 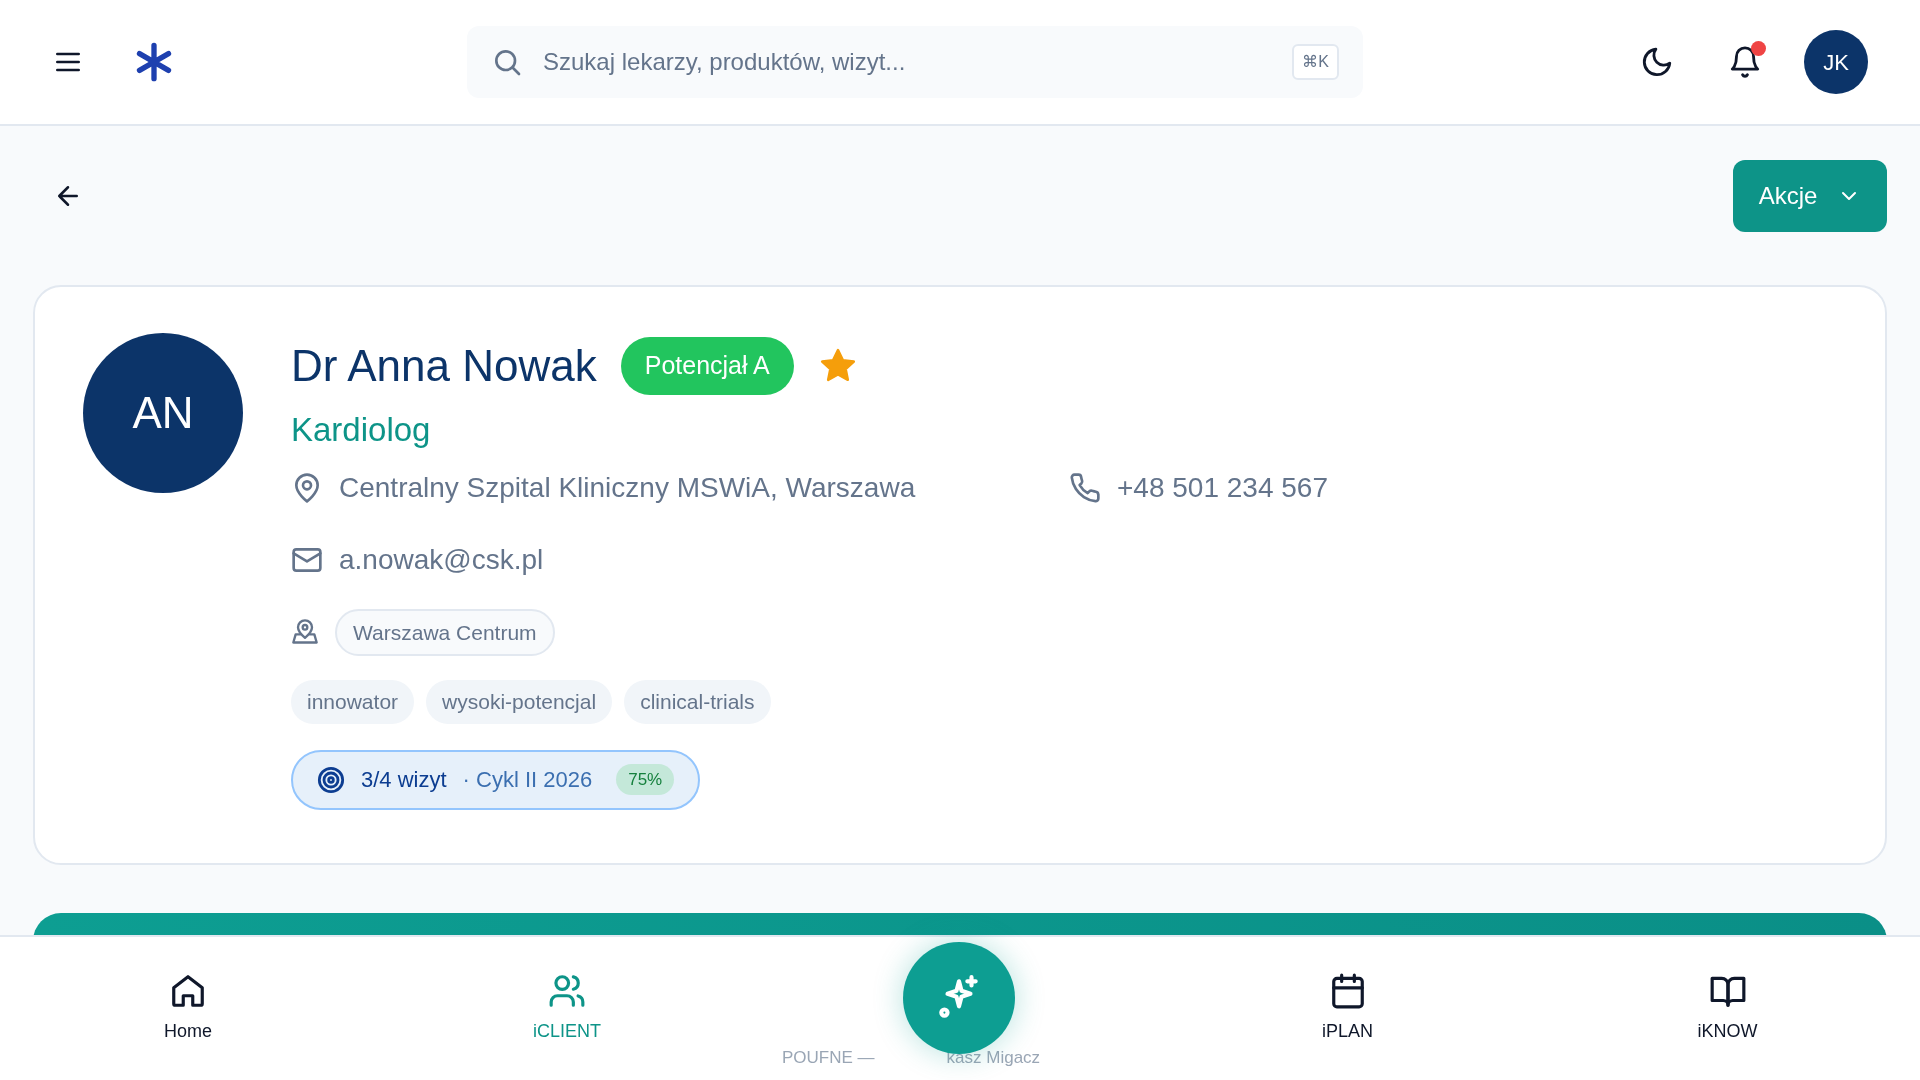 What do you see at coordinates (1085, 487) in the screenshot?
I see `phone-icon` at bounding box center [1085, 487].